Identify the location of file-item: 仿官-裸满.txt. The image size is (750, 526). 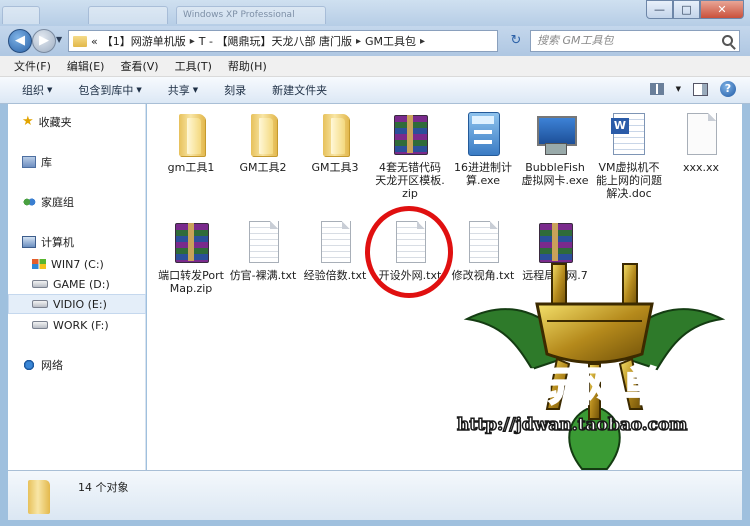
(263, 250).